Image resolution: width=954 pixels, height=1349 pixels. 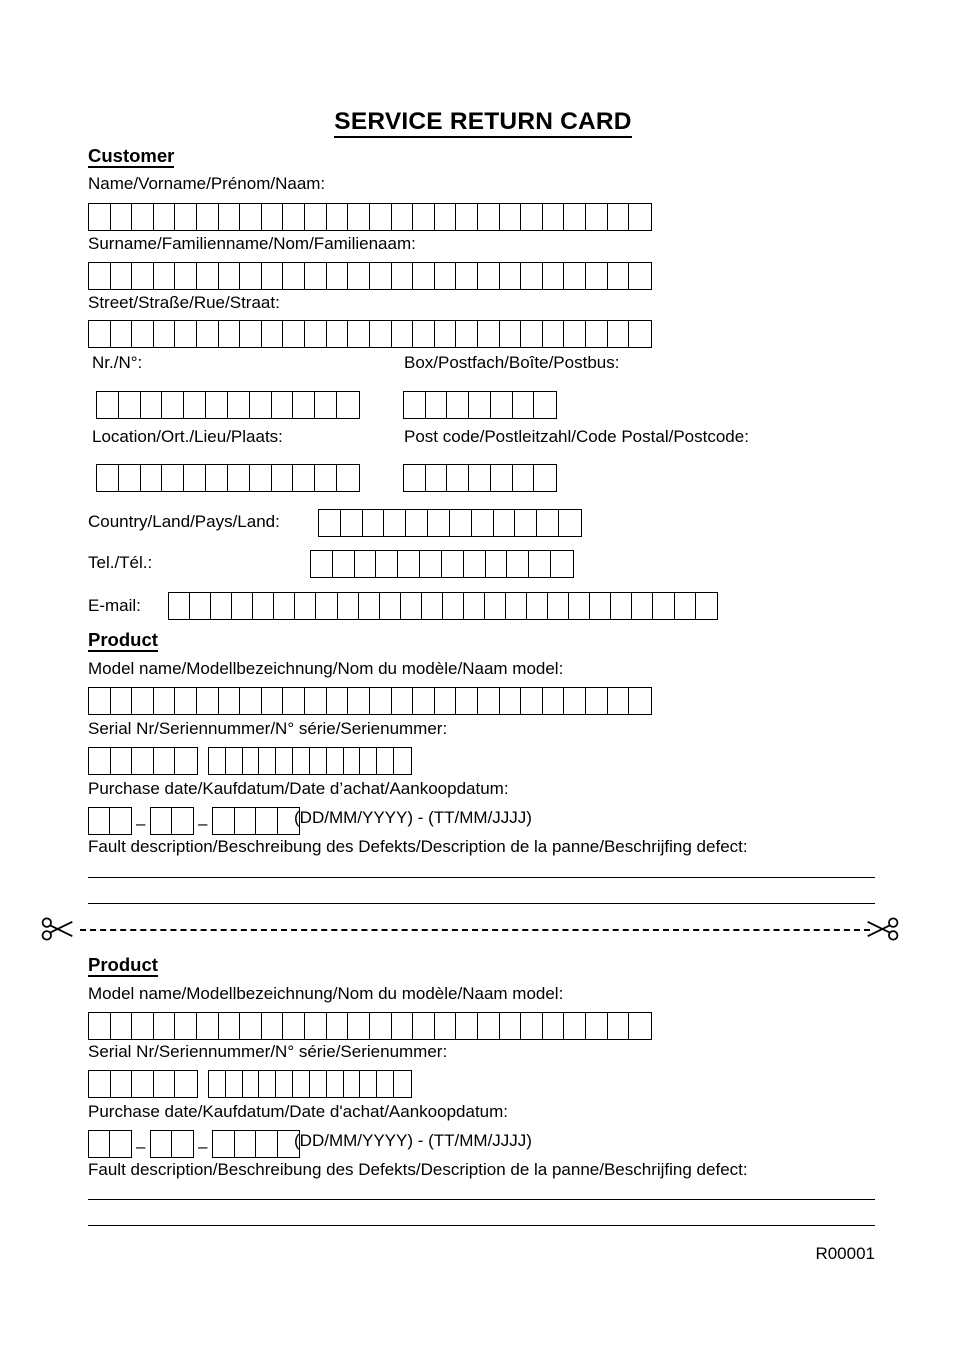 What do you see at coordinates (256, 821) in the screenshot?
I see `input-purchase-year-top` at bounding box center [256, 821].